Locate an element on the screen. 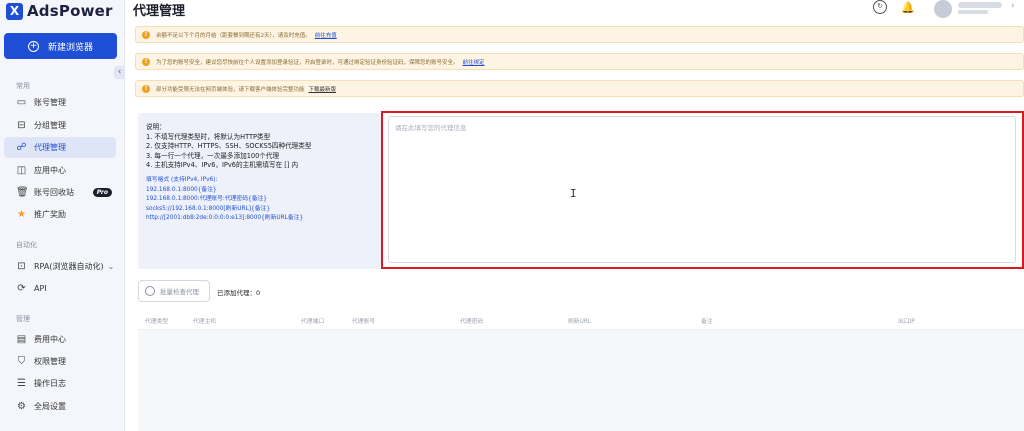 The height and width of the screenshot is (431, 1024). api-icon: ⟳ is located at coordinates (21, 288).